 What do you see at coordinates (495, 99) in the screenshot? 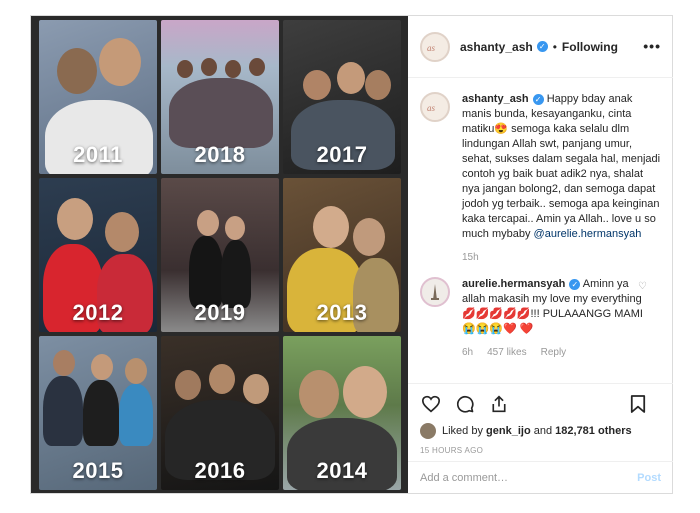
I see `caption-username: ashanty_ash` at bounding box center [495, 99].